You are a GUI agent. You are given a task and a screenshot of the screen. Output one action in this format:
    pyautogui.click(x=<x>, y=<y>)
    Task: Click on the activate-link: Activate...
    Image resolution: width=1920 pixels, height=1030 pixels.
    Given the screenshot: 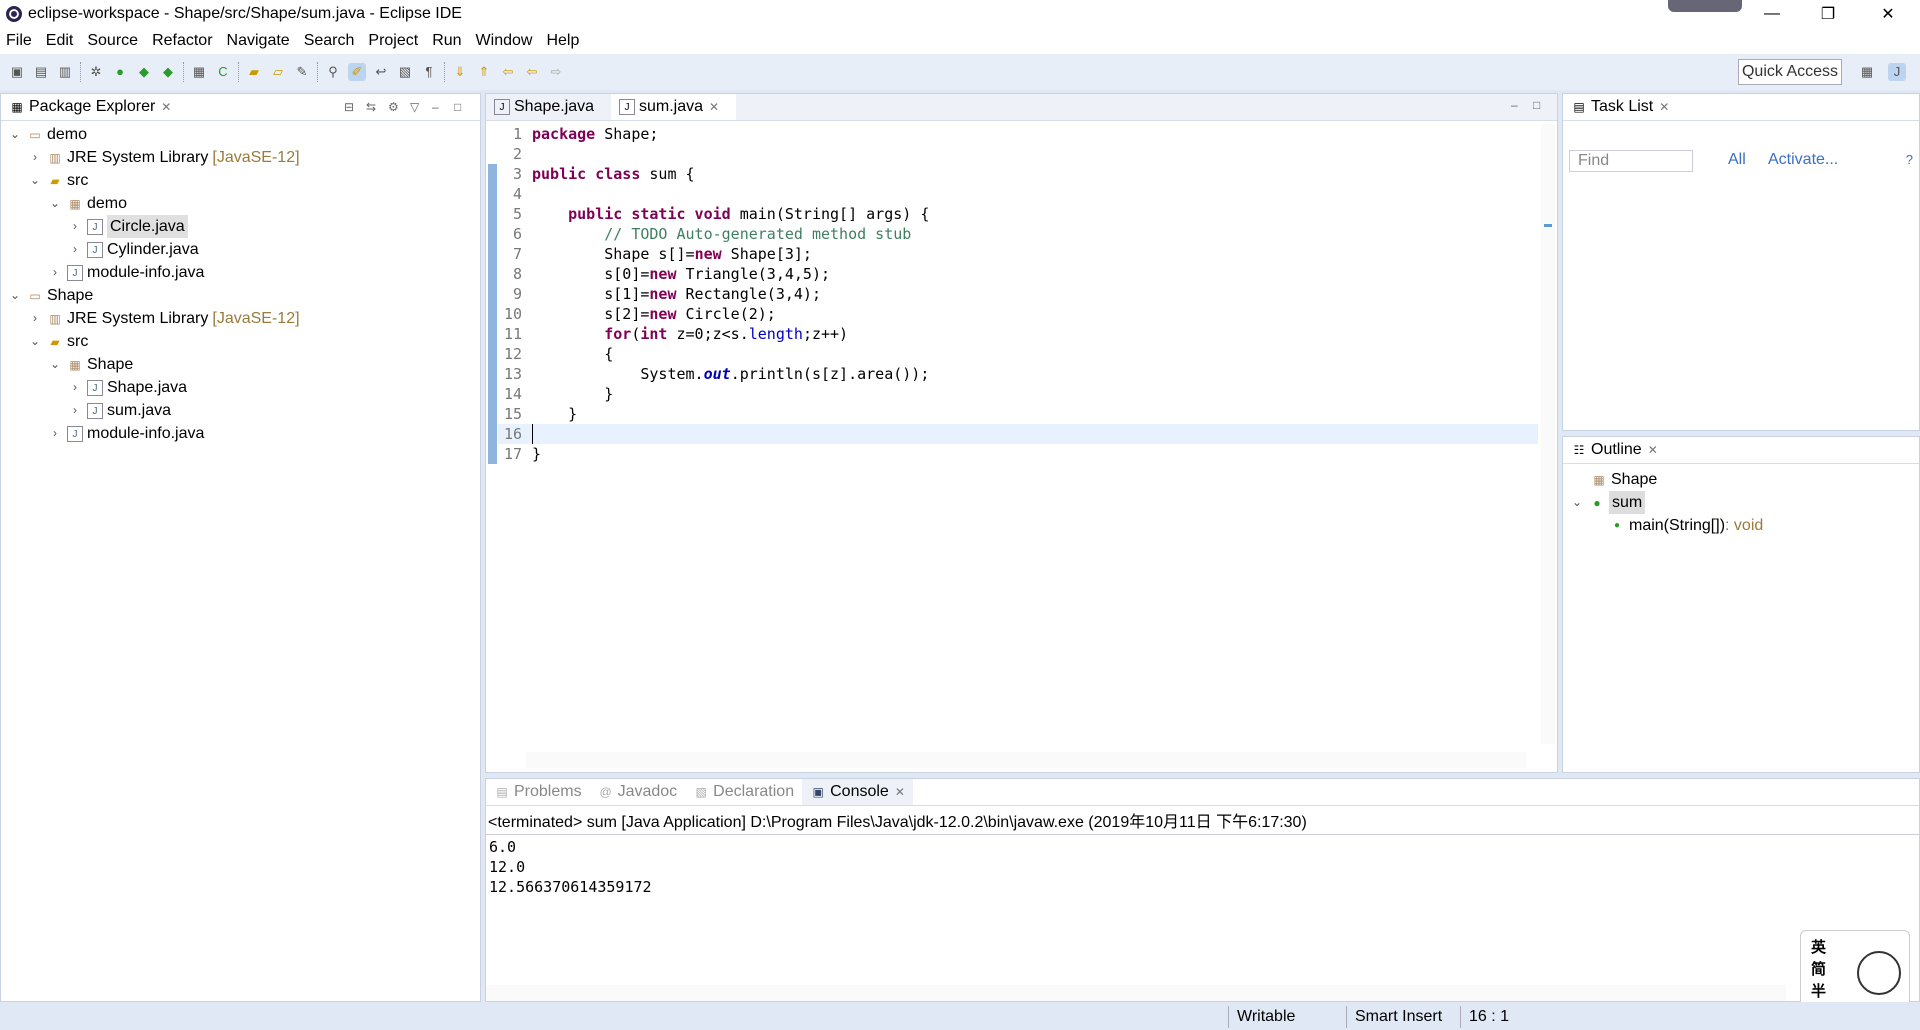 What is the action you would take?
    pyautogui.click(x=1803, y=160)
    